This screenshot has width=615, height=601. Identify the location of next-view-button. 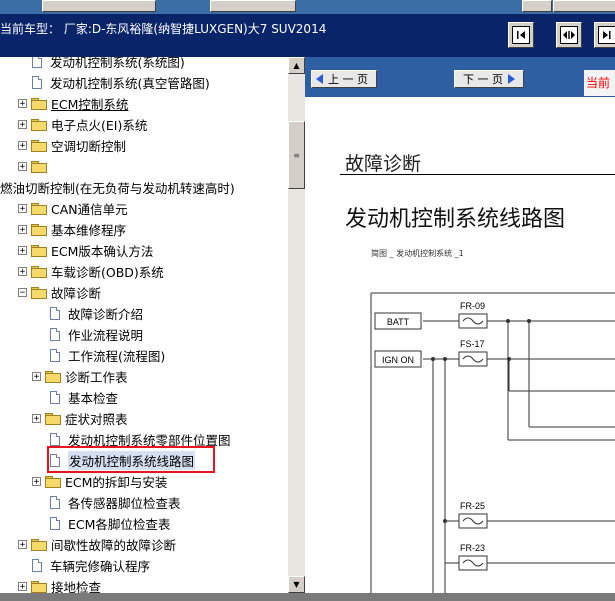
(604, 35).